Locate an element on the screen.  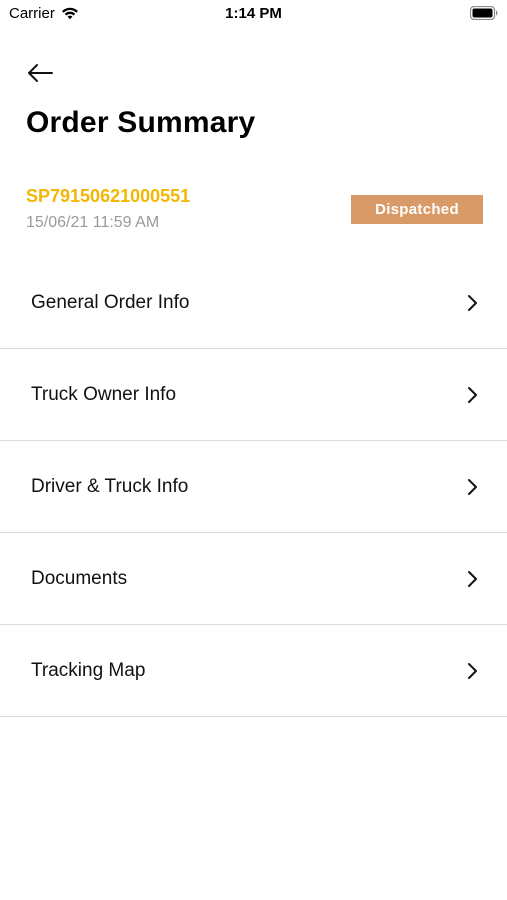
menu-item-label: Documents is located at coordinates (79, 578).